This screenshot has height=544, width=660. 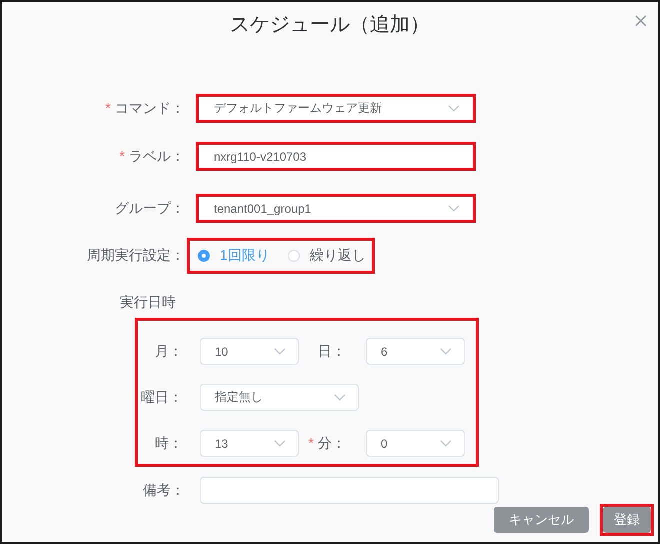 I want to click on radio-option: 繰り返し, so click(x=327, y=256).